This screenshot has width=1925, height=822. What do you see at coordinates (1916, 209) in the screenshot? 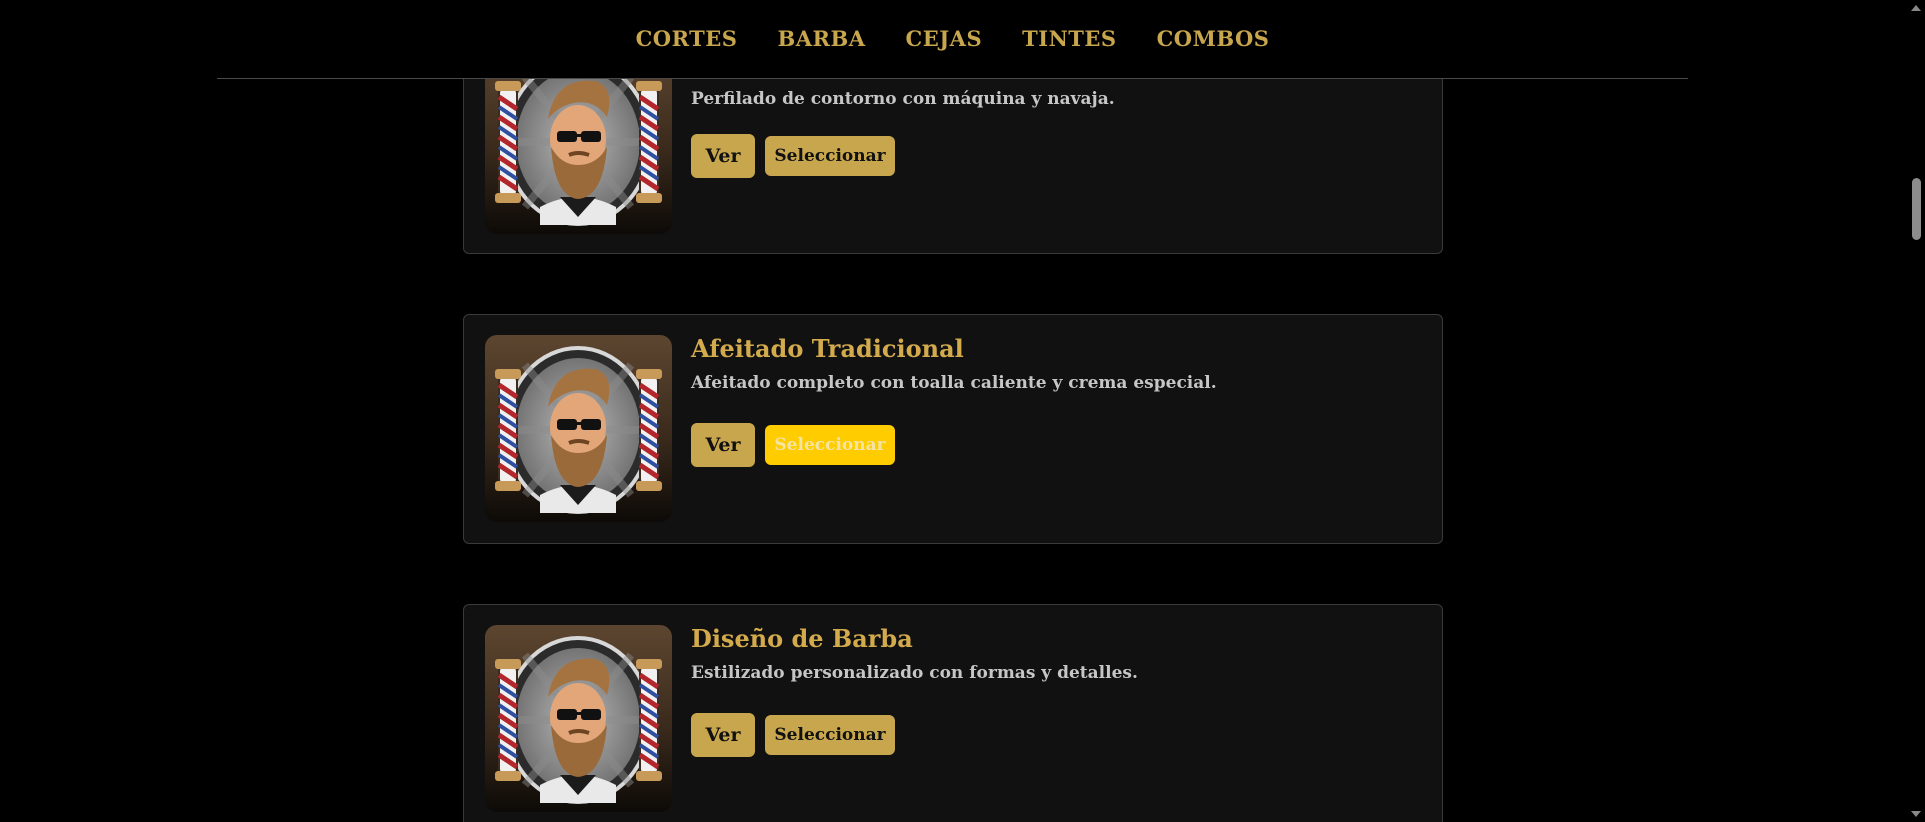
I see `scrollbar-thumb` at bounding box center [1916, 209].